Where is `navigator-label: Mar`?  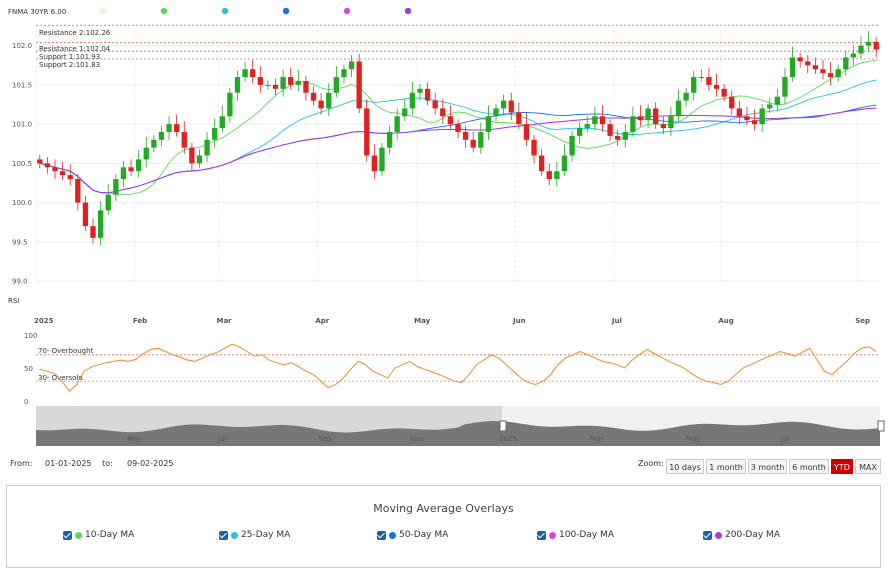 navigator-label: Mar is located at coordinates (596, 439).